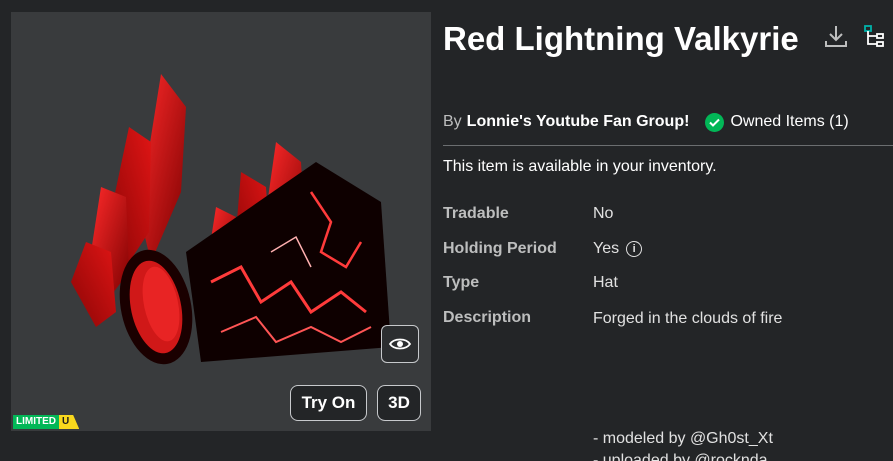 This screenshot has width=893, height=461. I want to click on divider, so click(668, 145).